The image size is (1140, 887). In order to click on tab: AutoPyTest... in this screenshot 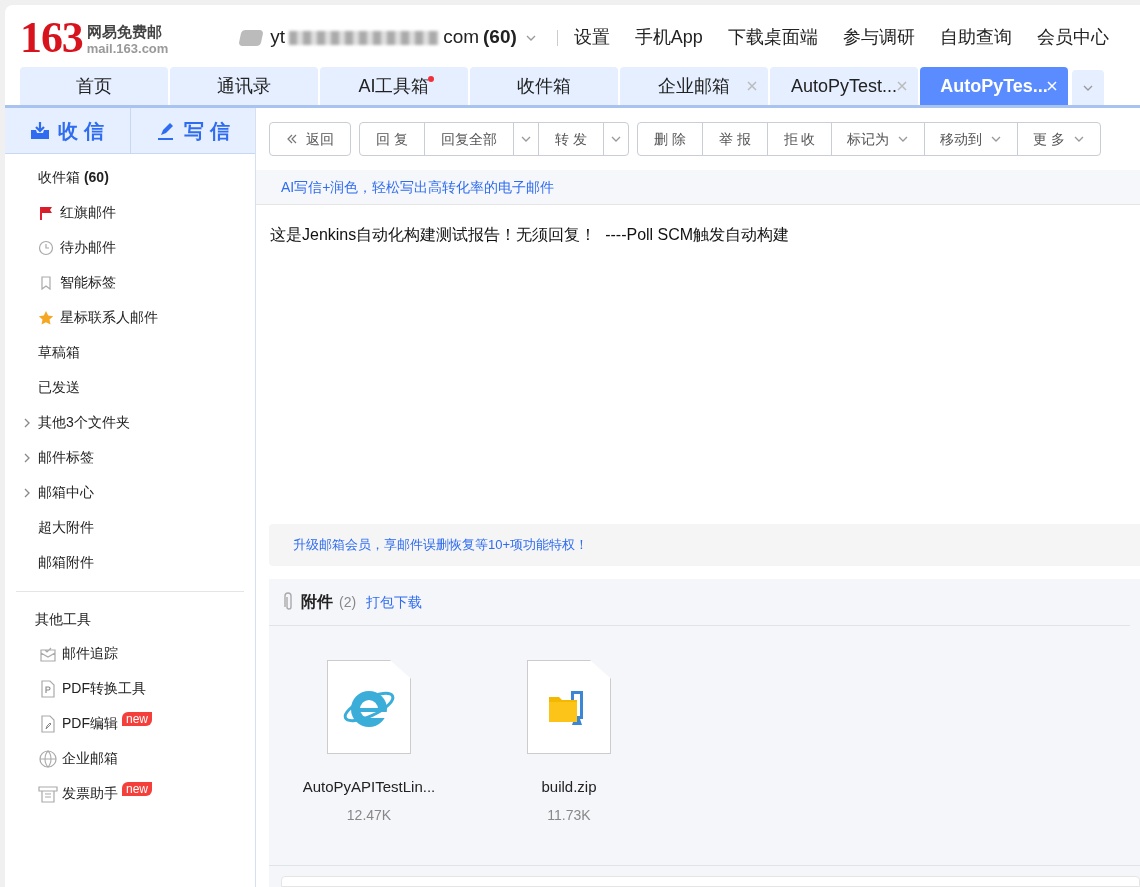, I will do `click(844, 86)`.